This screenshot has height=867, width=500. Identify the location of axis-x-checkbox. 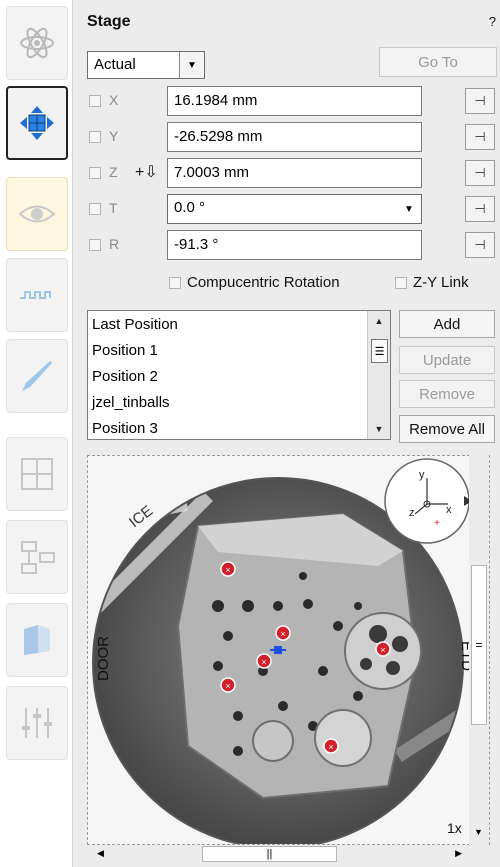
(95, 101).